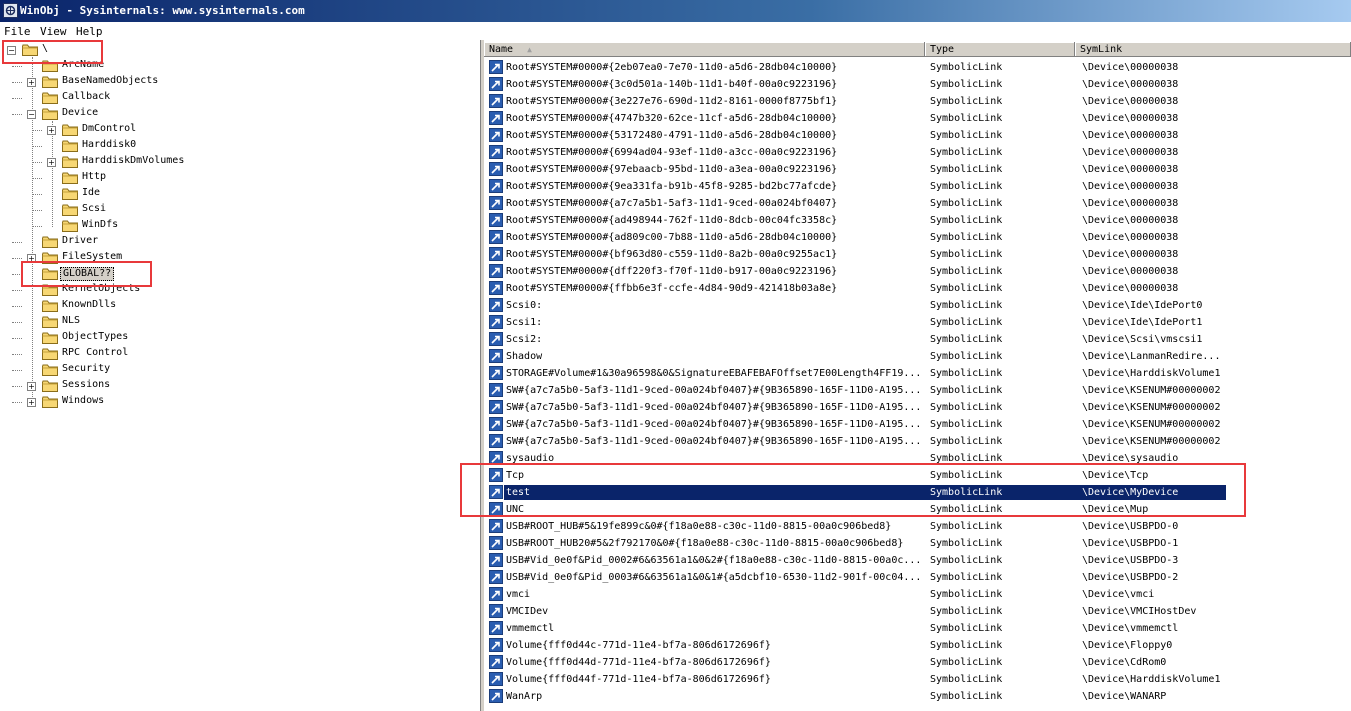 The width and height of the screenshot is (1351, 711). What do you see at coordinates (235, 307) in the screenshot?
I see `tree-node: KnownDlls` at bounding box center [235, 307].